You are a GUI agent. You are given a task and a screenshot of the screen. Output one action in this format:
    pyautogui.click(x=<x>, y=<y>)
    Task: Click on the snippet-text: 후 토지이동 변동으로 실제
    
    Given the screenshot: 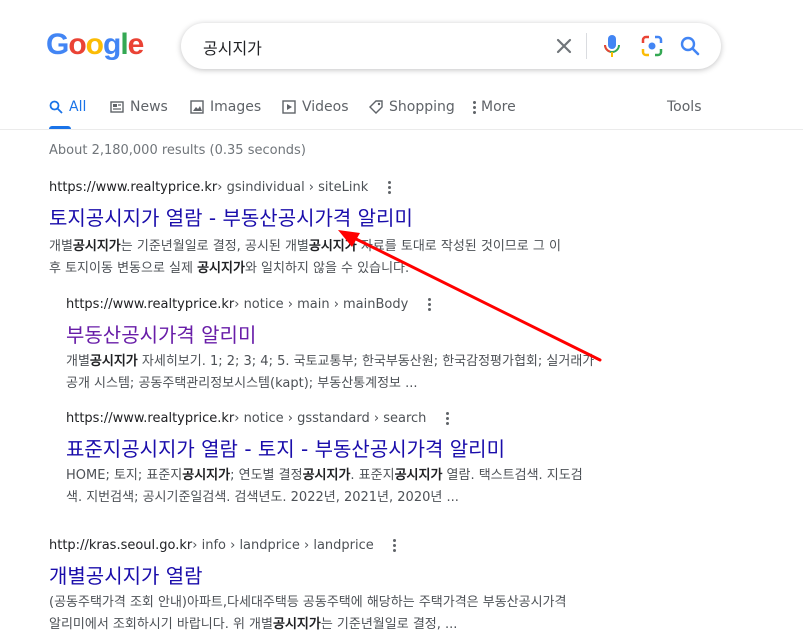 What is the action you would take?
    pyautogui.click(x=123, y=268)
    